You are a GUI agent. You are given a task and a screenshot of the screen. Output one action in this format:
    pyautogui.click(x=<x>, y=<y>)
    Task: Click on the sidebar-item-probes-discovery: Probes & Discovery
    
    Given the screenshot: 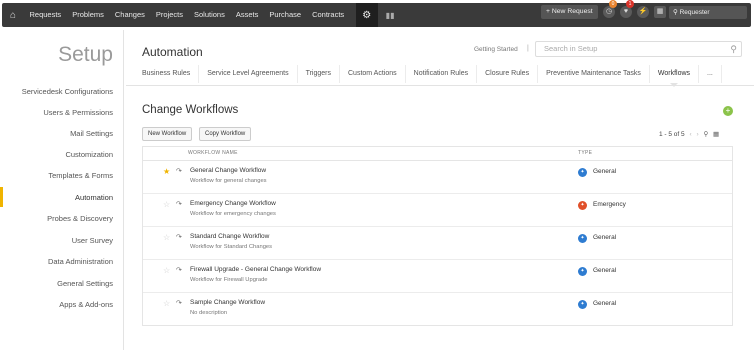 What is the action you would take?
    pyautogui.click(x=80, y=218)
    